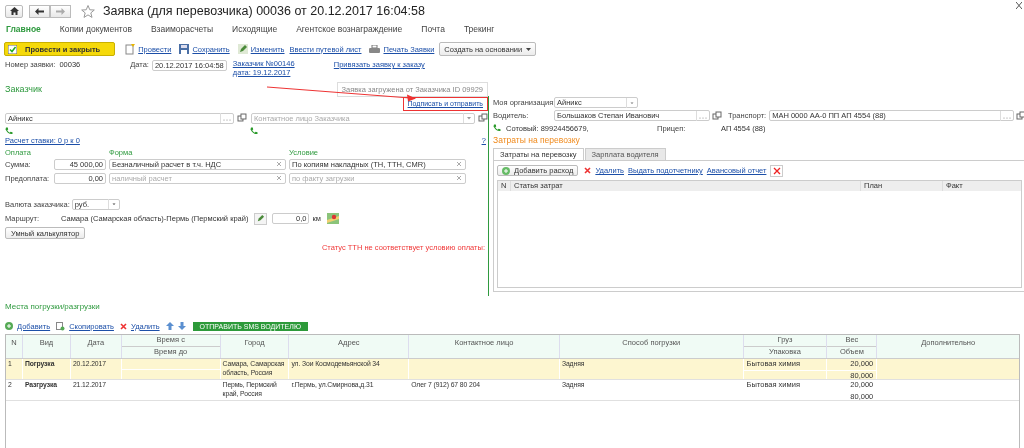 The image size is (1024, 448). What do you see at coordinates (479, 31) in the screenshot?
I see `tab: Трекинг` at bounding box center [479, 31].